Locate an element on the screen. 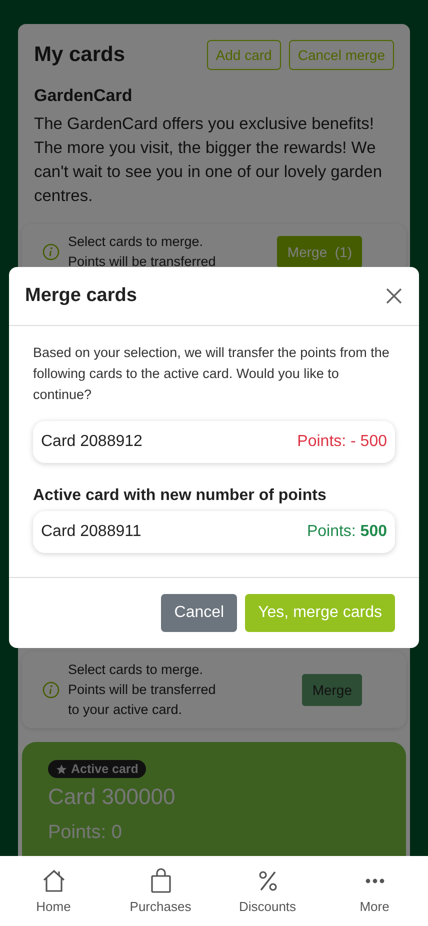 The image size is (428, 926). badge-text: Active card is located at coordinates (104, 769).